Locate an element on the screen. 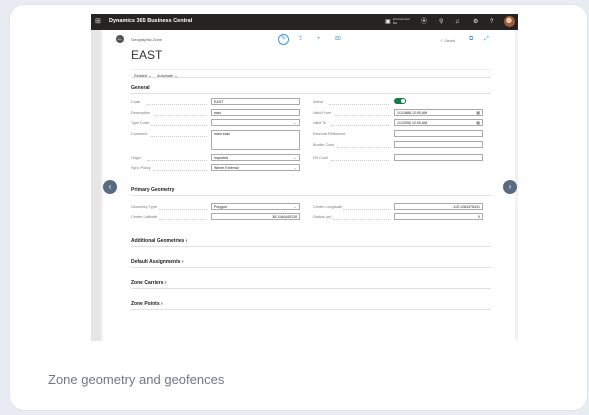 This screenshot has height=415, width=589. type-code-select: ⌄ is located at coordinates (255, 122).